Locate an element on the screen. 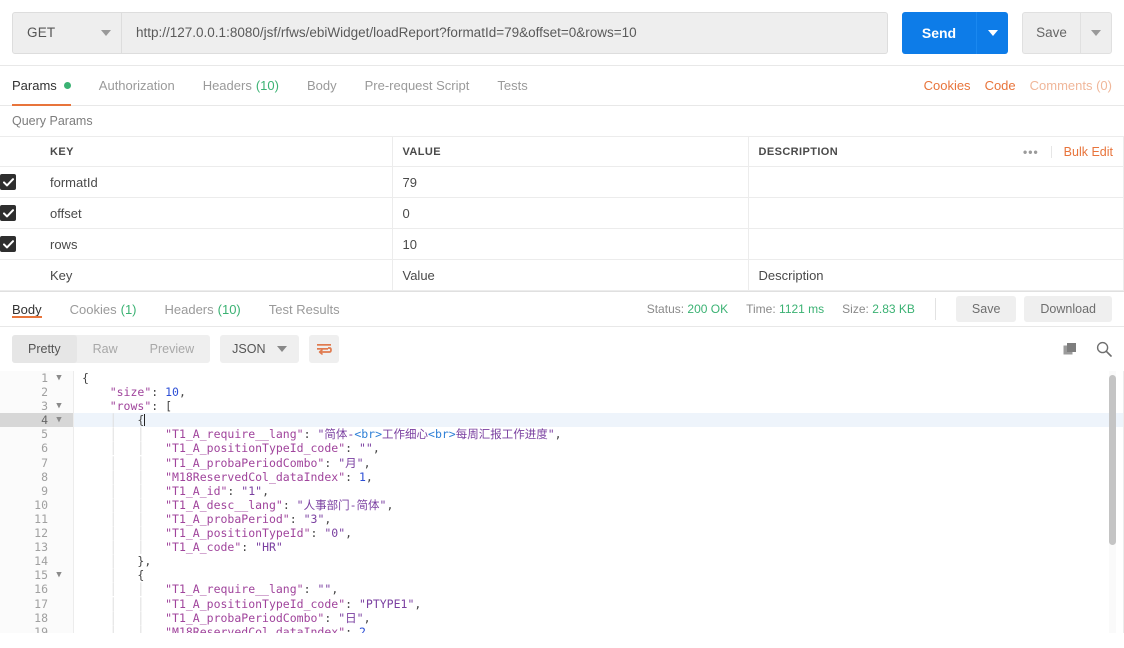 The image size is (1124, 648). code-line: 10 │ │ "T1_A_desc__lang": "人事部门-简体", is located at coordinates (562, 504).